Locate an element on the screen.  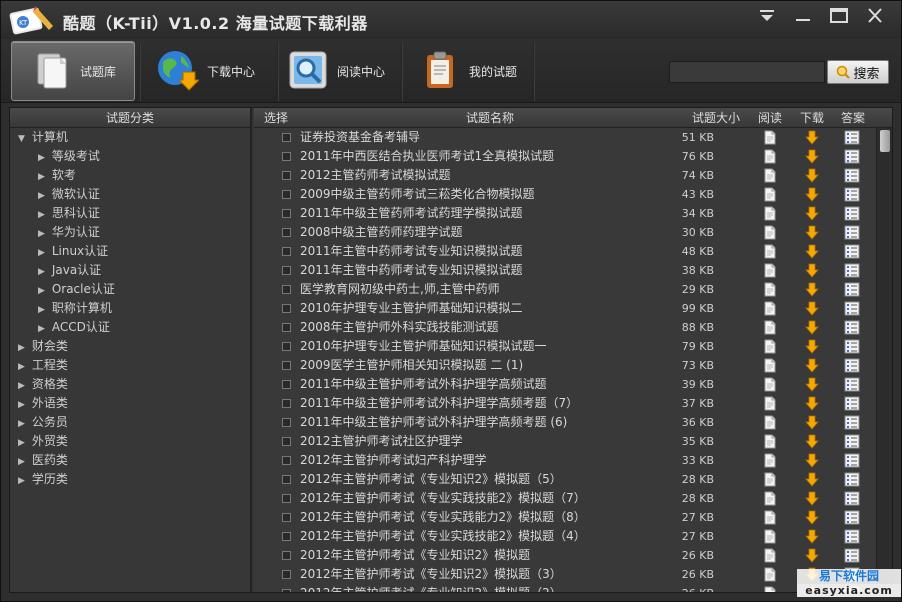
tree-item: ▶ 外语类 is located at coordinates (130, 403).